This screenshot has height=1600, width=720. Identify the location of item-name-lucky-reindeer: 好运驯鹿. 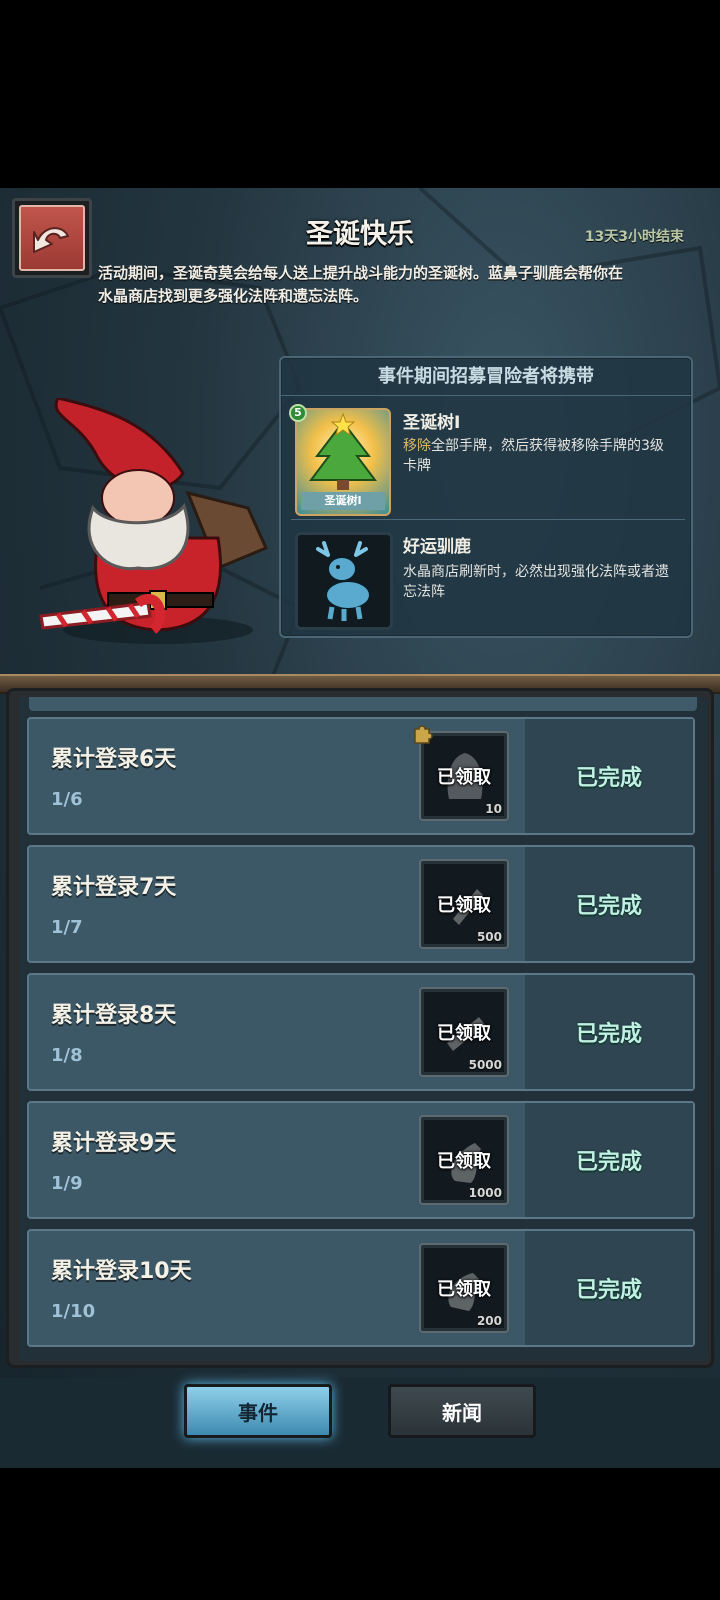
(437, 547).